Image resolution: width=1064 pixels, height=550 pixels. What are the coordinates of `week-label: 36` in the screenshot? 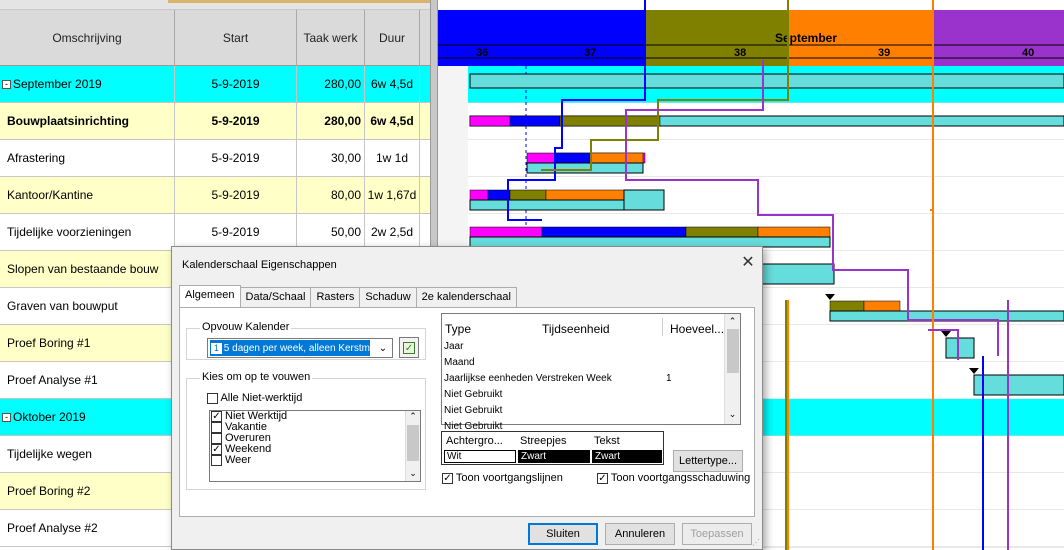 It's located at (482, 53).